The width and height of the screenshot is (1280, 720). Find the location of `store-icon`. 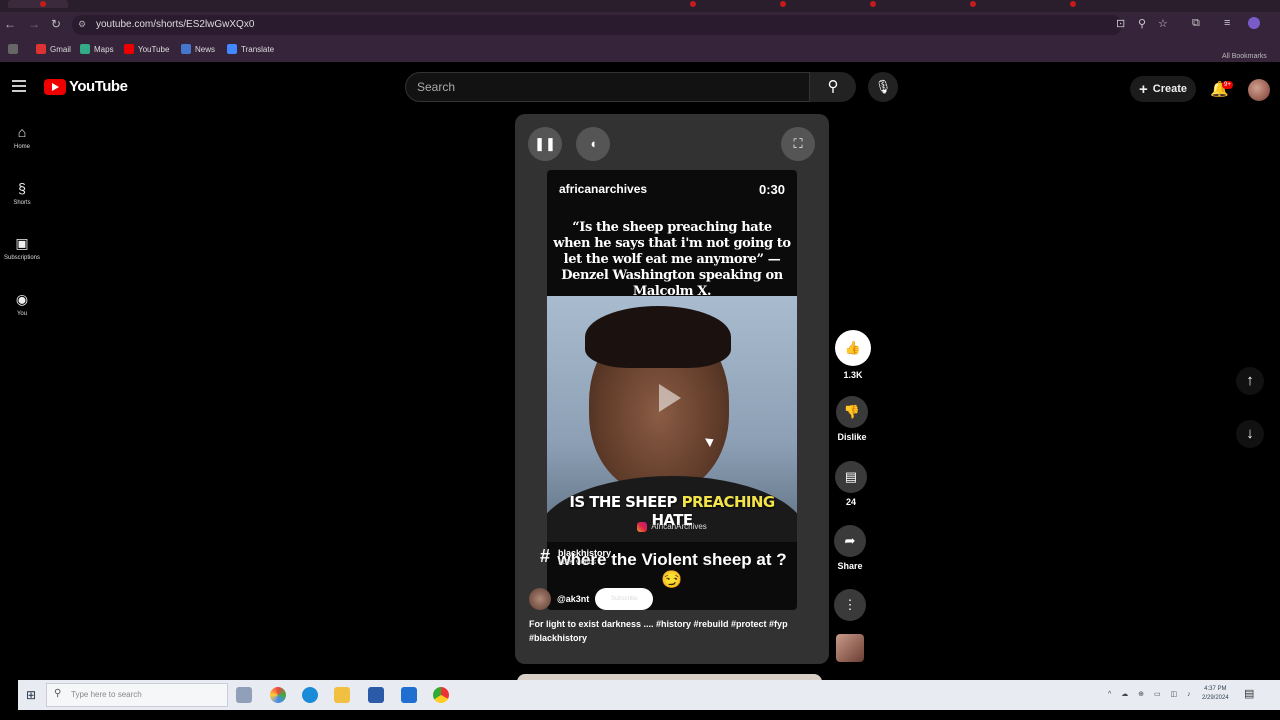

store-icon is located at coordinates (376, 695).